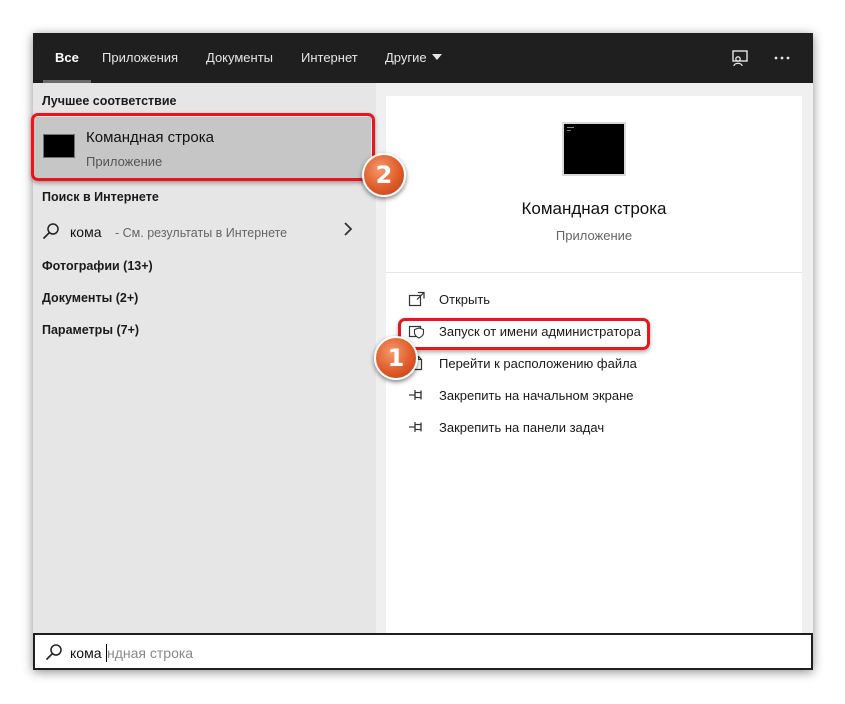 This screenshot has height=704, width=845. I want to click on action-pin-to-start-label: Закрепить на начальном экране, so click(536, 395).